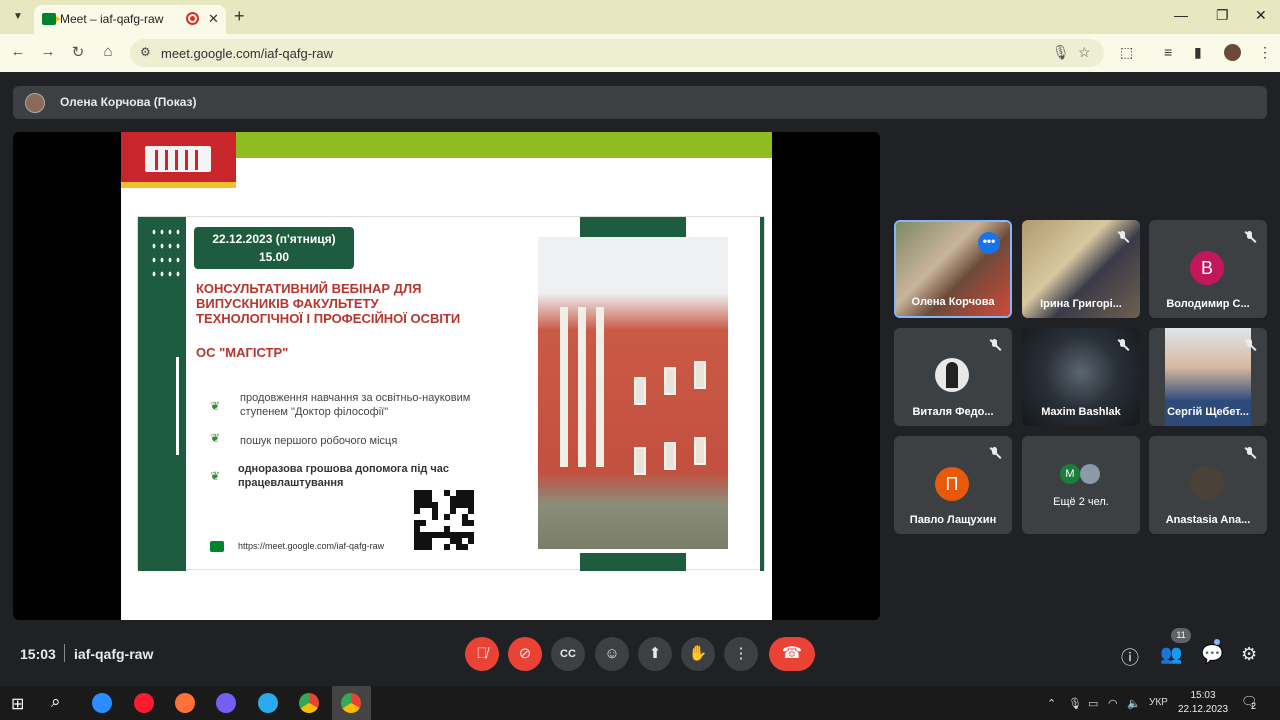 The image size is (1280, 720). Describe the element at coordinates (247, 53) in the screenshot. I see `url-text: meet.google.com/iaf-qafg-raw` at that location.